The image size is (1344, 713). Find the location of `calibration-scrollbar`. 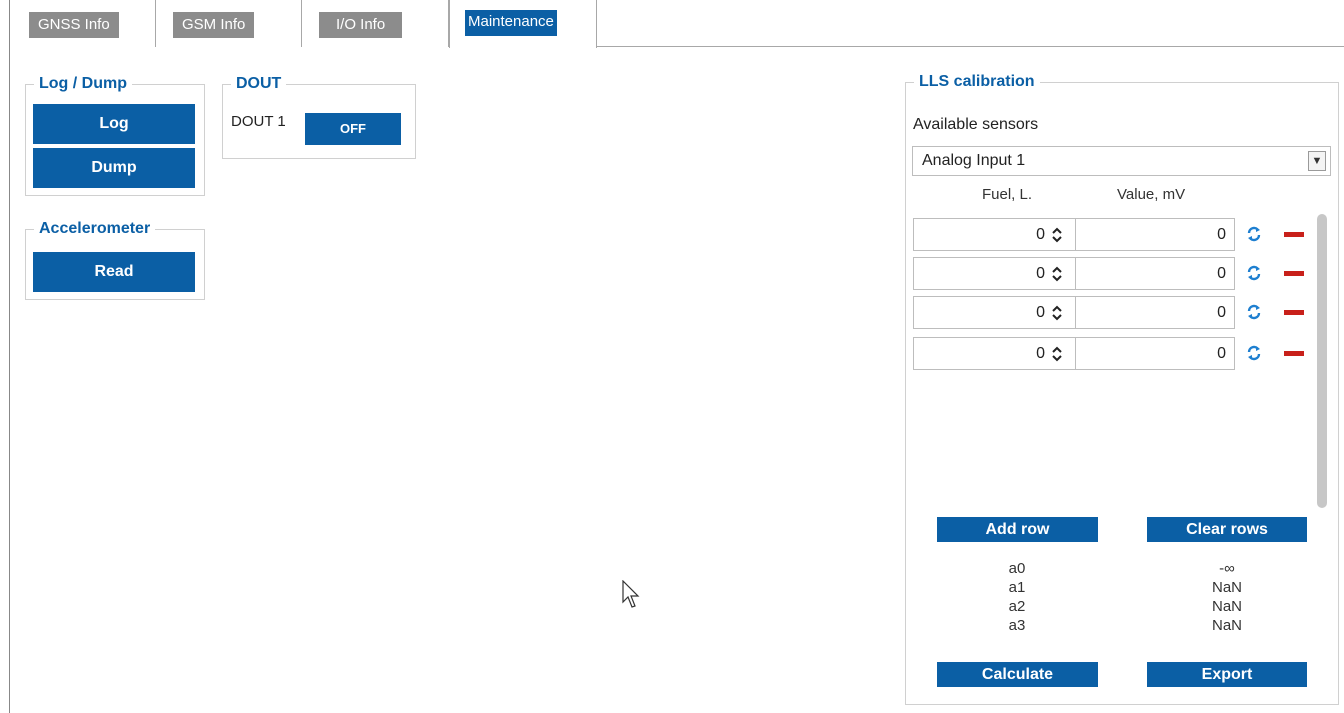

calibration-scrollbar is located at coordinates (1322, 361).